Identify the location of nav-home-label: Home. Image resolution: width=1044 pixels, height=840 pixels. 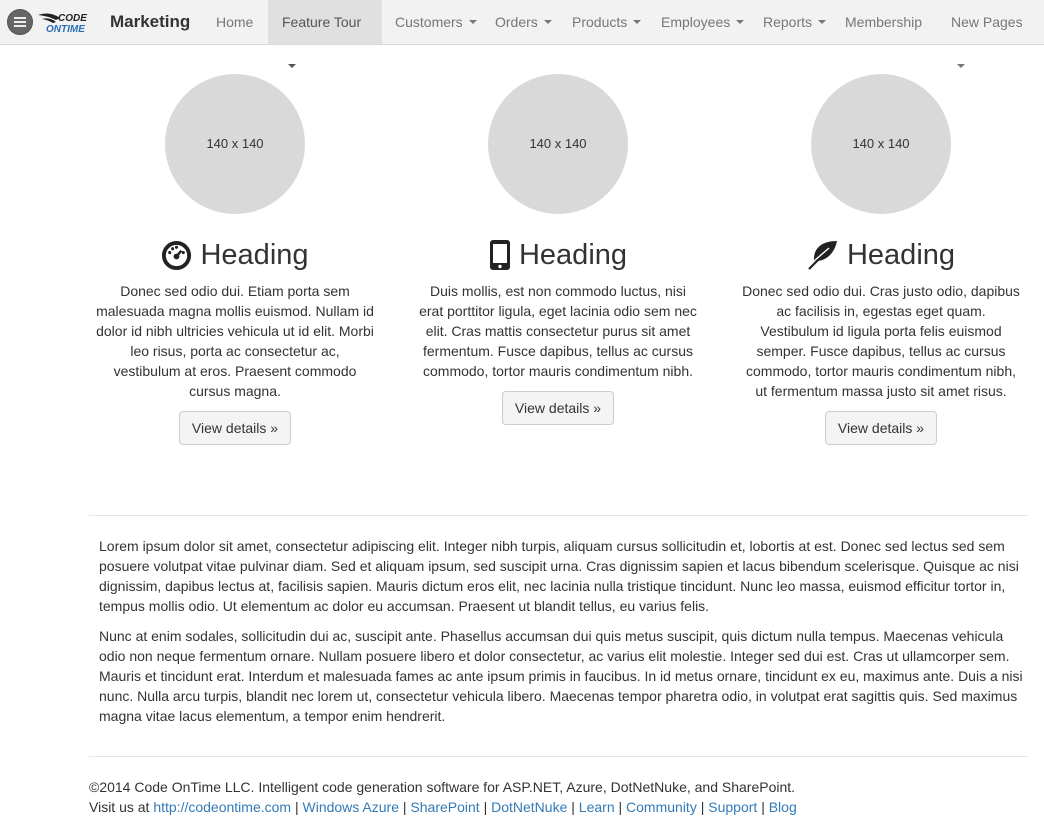
(235, 22).